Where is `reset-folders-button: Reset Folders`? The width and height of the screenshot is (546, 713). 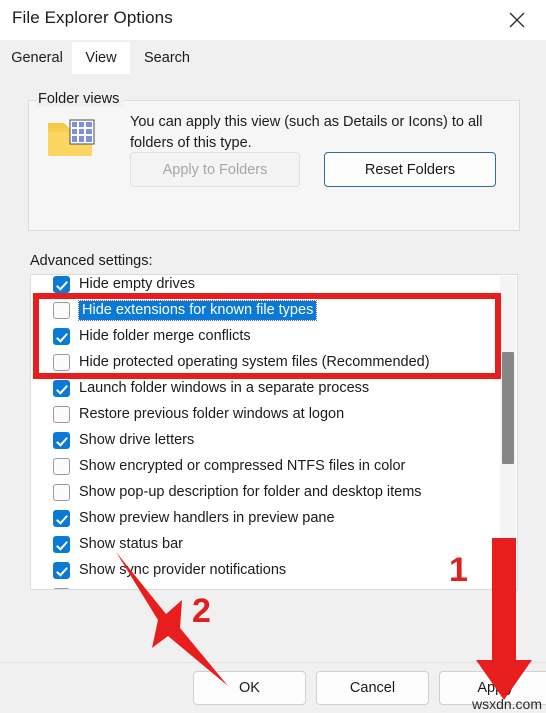
reset-folders-button: Reset Folders is located at coordinates (410, 169).